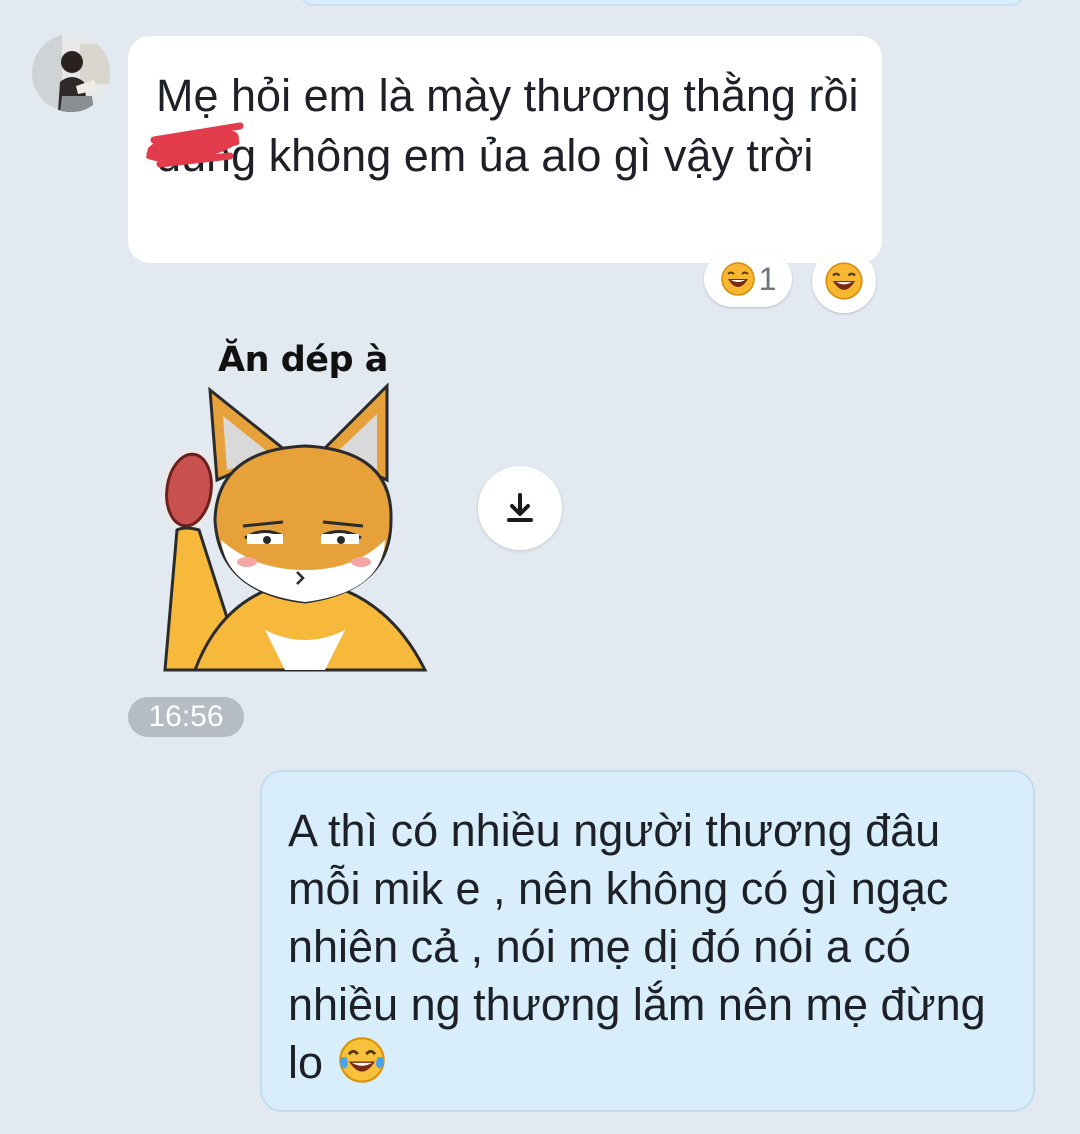 The width and height of the screenshot is (1080, 1134). I want to click on download-icon, so click(520, 507).